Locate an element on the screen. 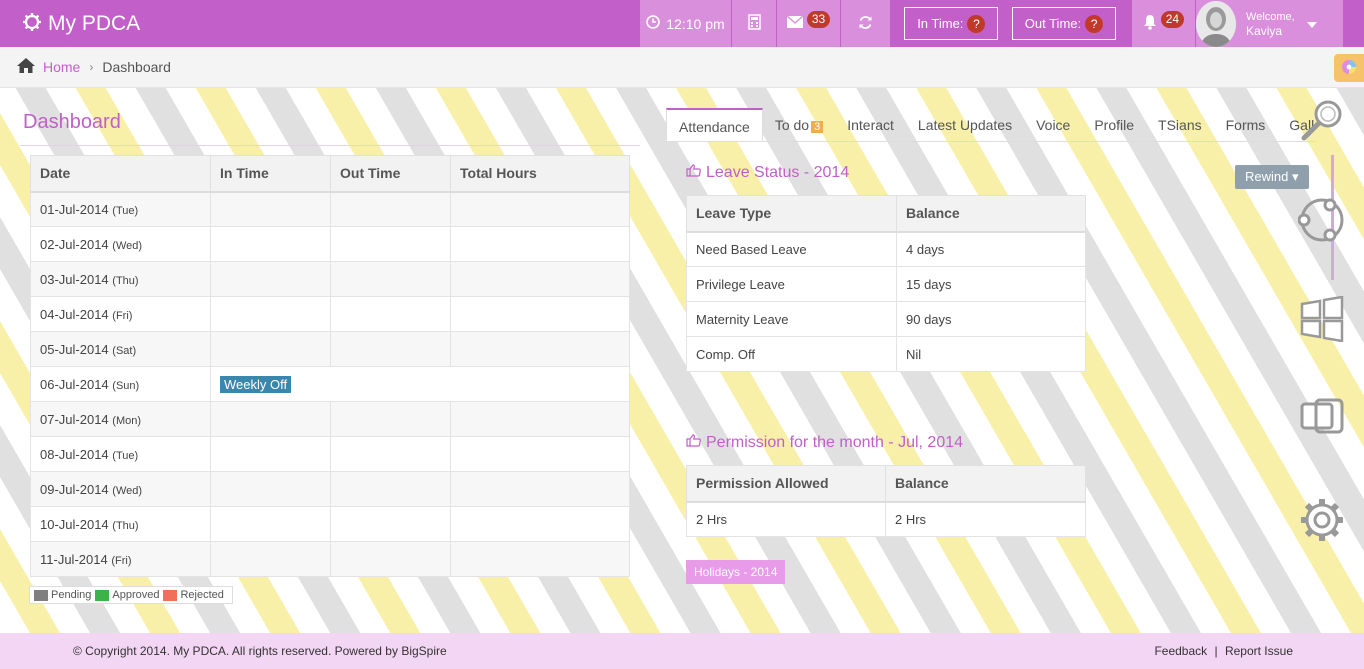 This screenshot has width=1364, height=669. tab-interact: Interact is located at coordinates (870, 124).